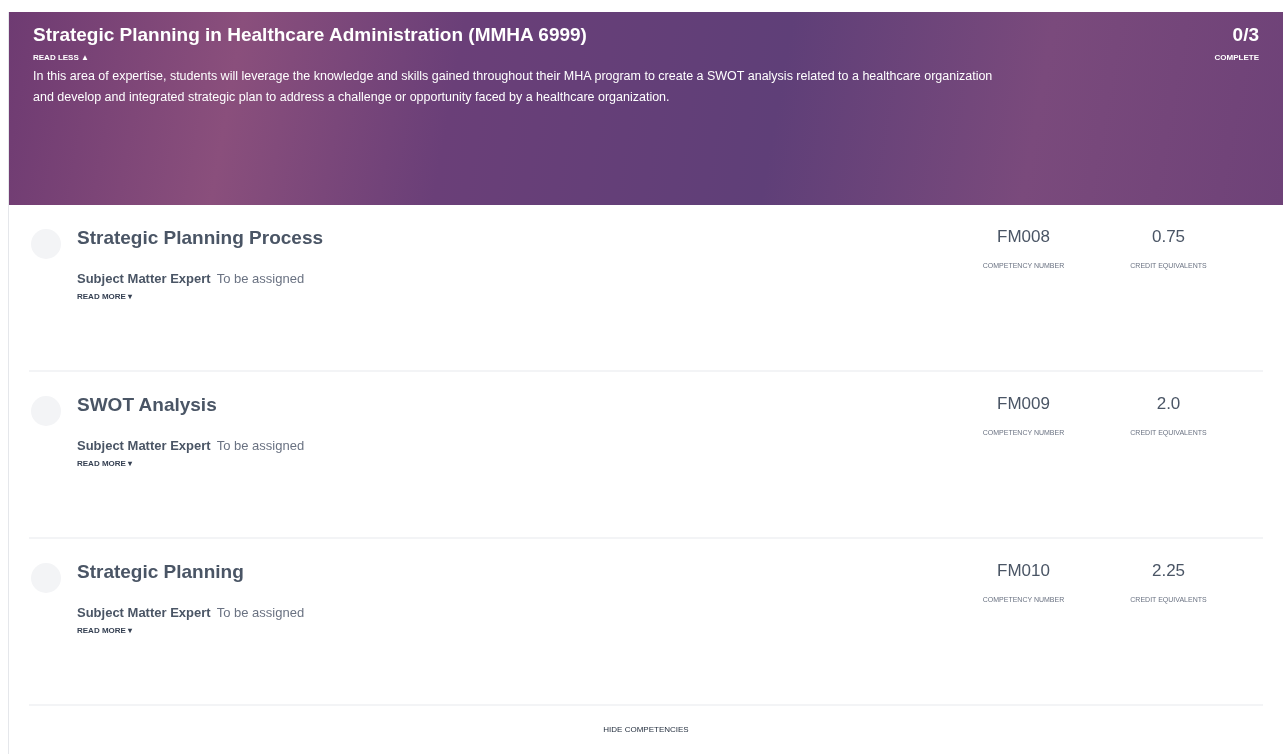 Image resolution: width=1283 pixels, height=754 pixels. What do you see at coordinates (646, 730) in the screenshot?
I see `hide-competencies-link: HIDE COMPETENCIES` at bounding box center [646, 730].